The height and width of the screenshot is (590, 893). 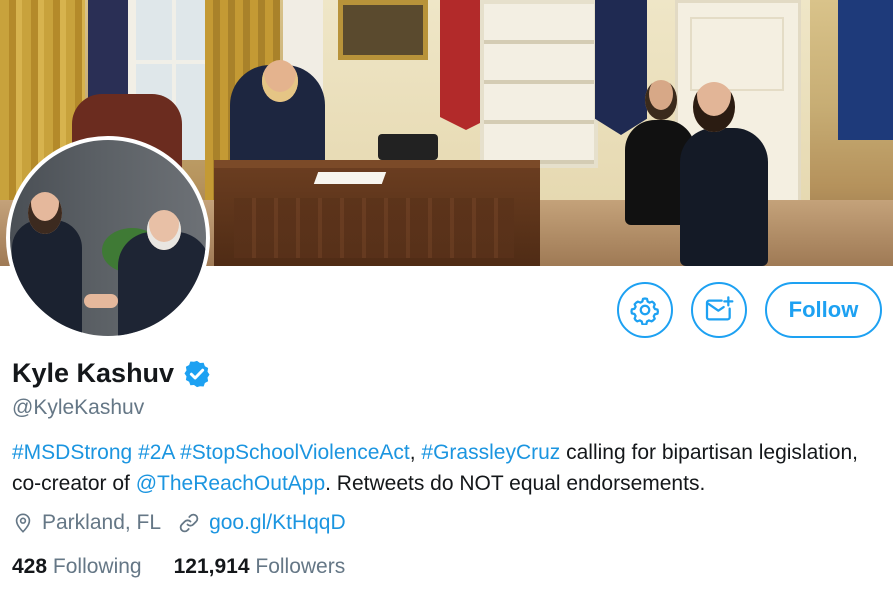 I want to click on message-button, so click(x=719, y=310).